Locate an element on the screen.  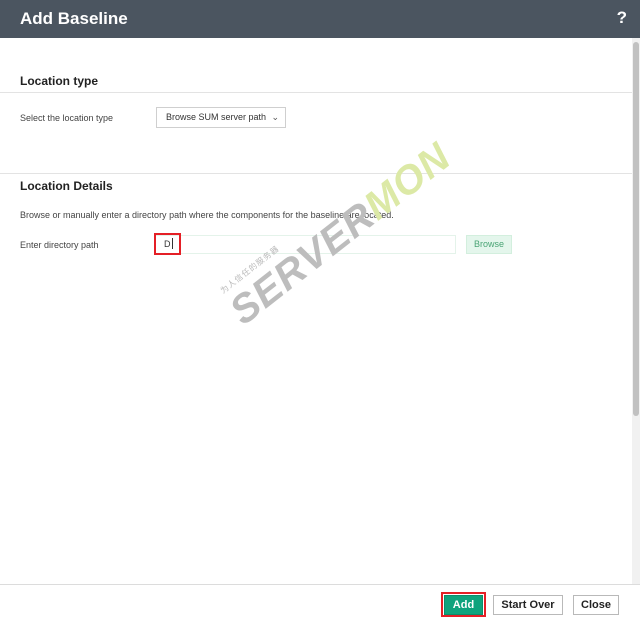
scrollbar-thumb is located at coordinates (636, 229).